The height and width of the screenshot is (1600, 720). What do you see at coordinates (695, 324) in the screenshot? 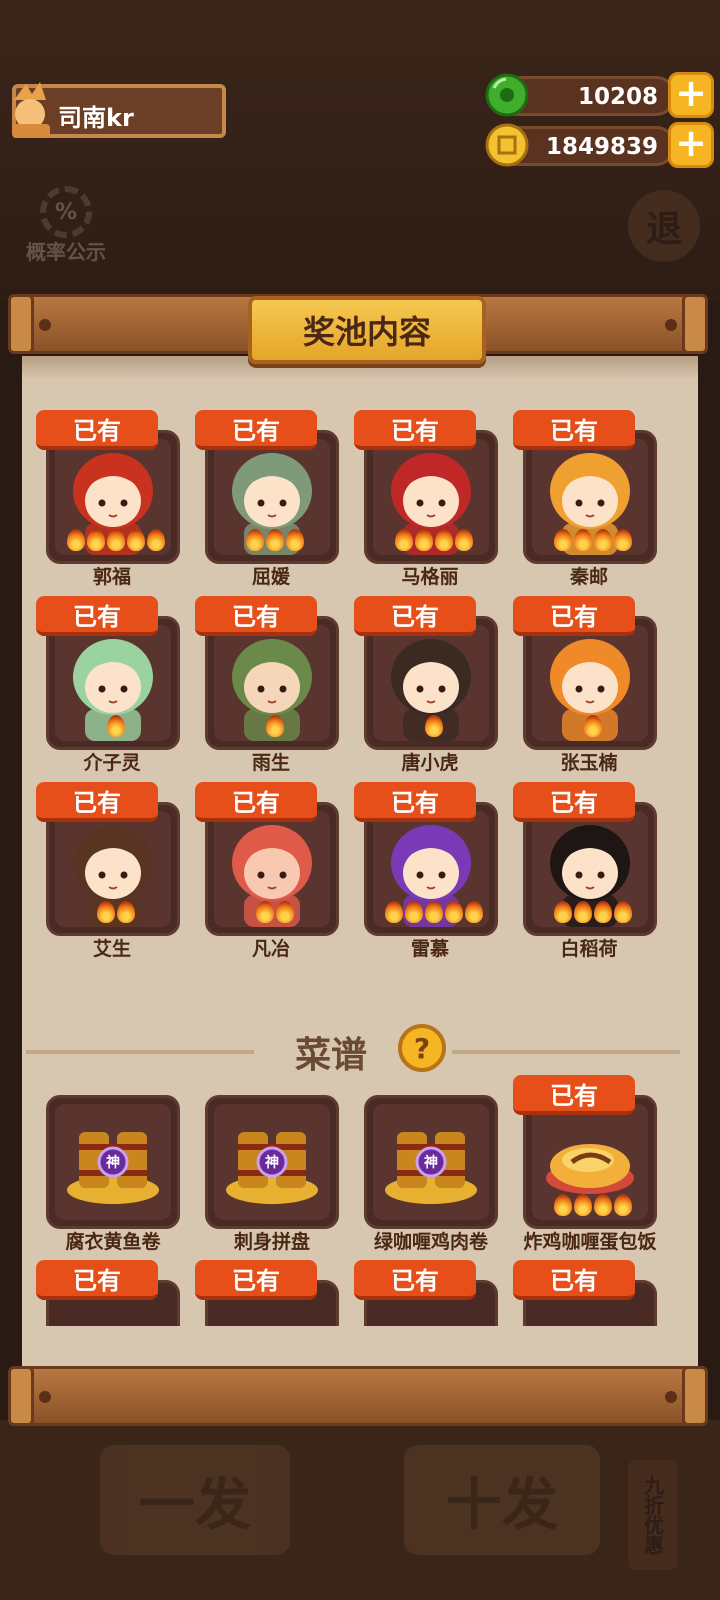
I see `rod-cap-right` at bounding box center [695, 324].